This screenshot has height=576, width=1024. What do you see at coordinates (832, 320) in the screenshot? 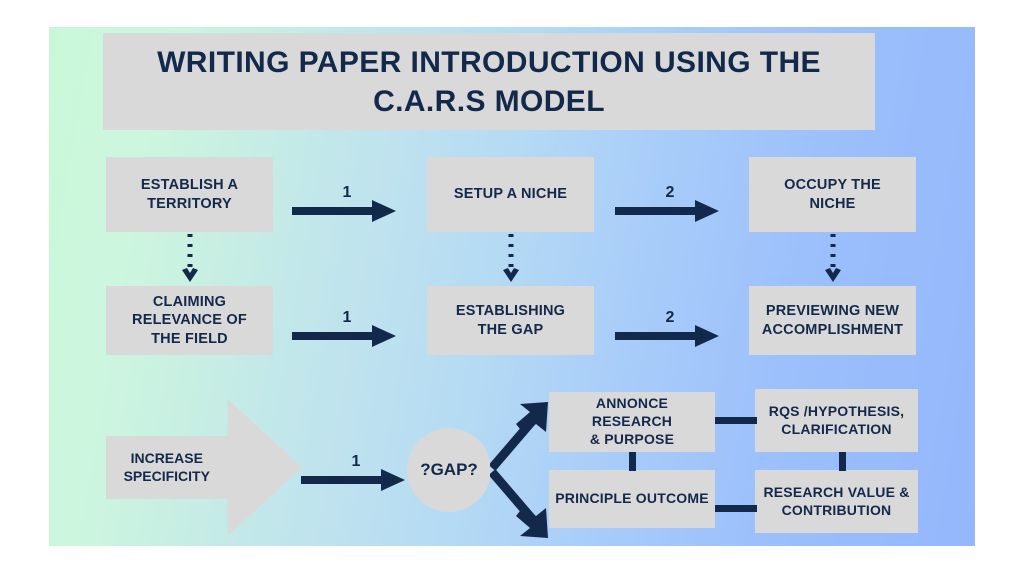
I see `node-previewing-accomplishment: PREVIEWING NEW ACCOMPLISHMENT` at bounding box center [832, 320].